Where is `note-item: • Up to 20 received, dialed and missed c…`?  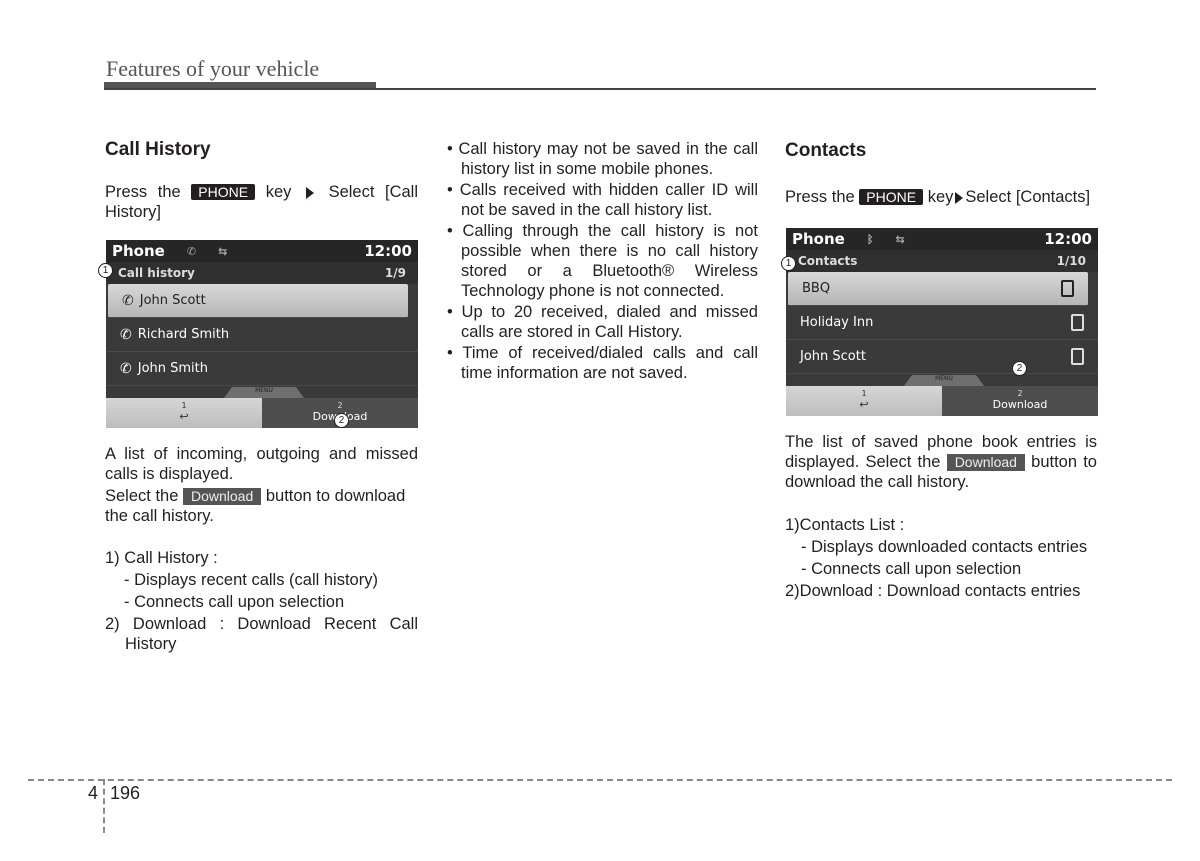 note-item: • Up to 20 received, dialed and missed c… is located at coordinates (602, 322).